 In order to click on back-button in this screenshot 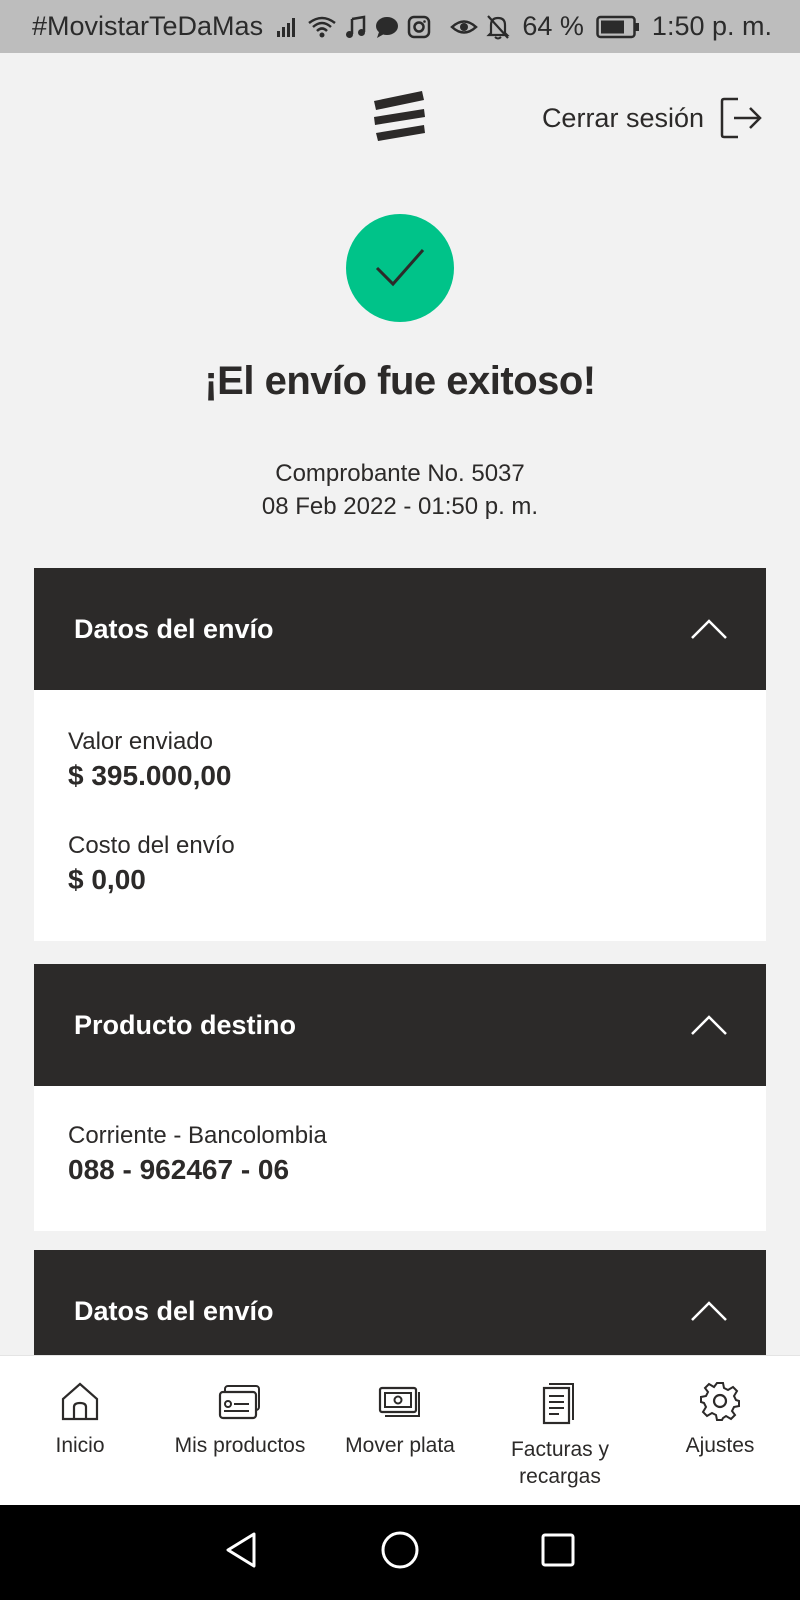, I will do `click(242, 1552)`.